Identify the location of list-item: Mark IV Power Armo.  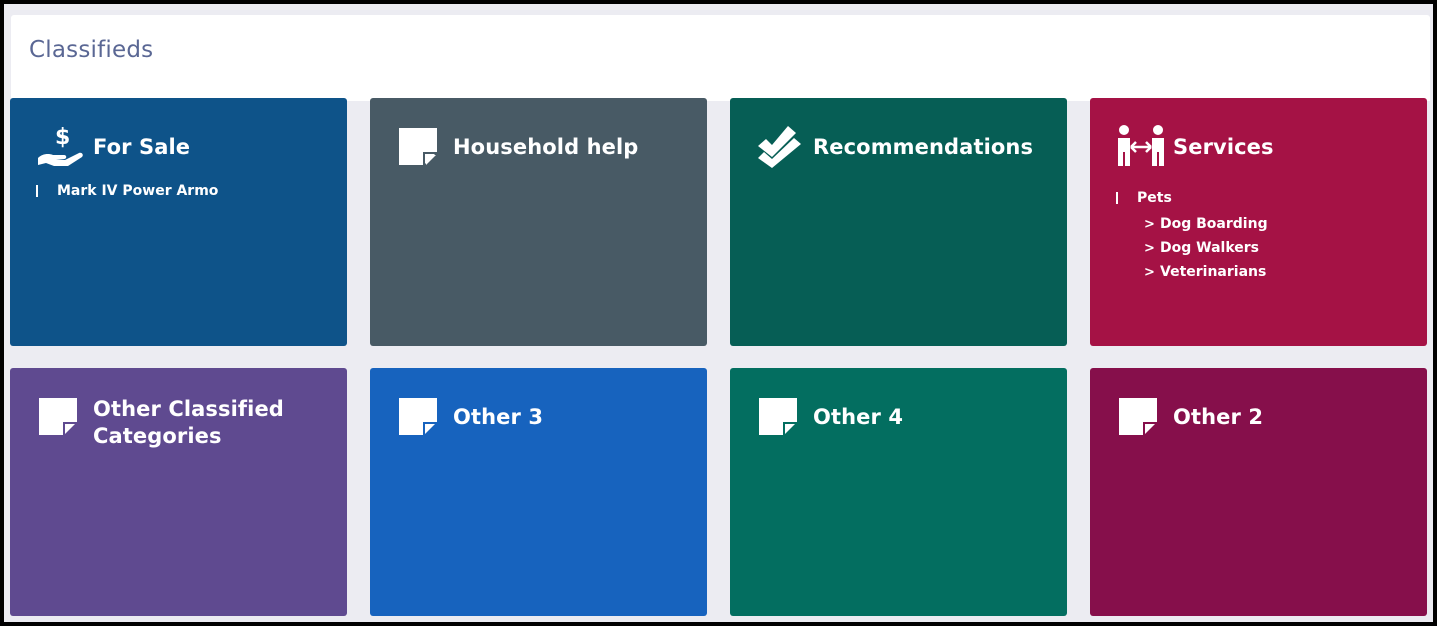
(127, 191).